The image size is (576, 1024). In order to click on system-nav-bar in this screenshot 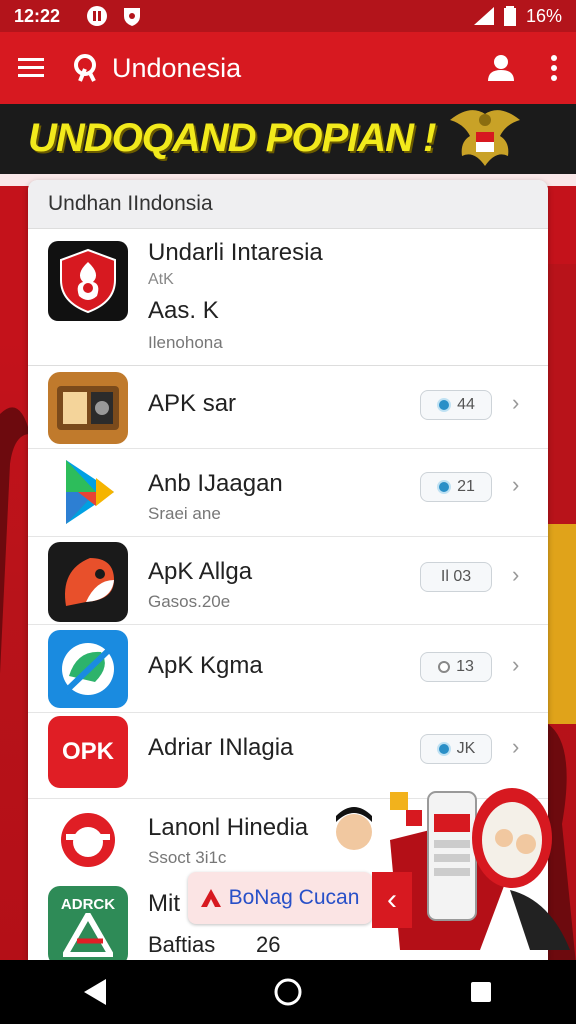, I will do `click(288, 992)`.